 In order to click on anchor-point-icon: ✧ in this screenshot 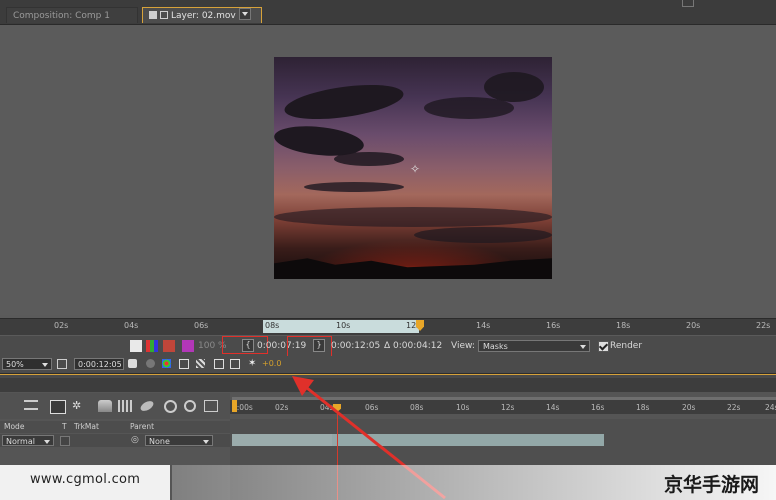, I will do `click(415, 169)`.